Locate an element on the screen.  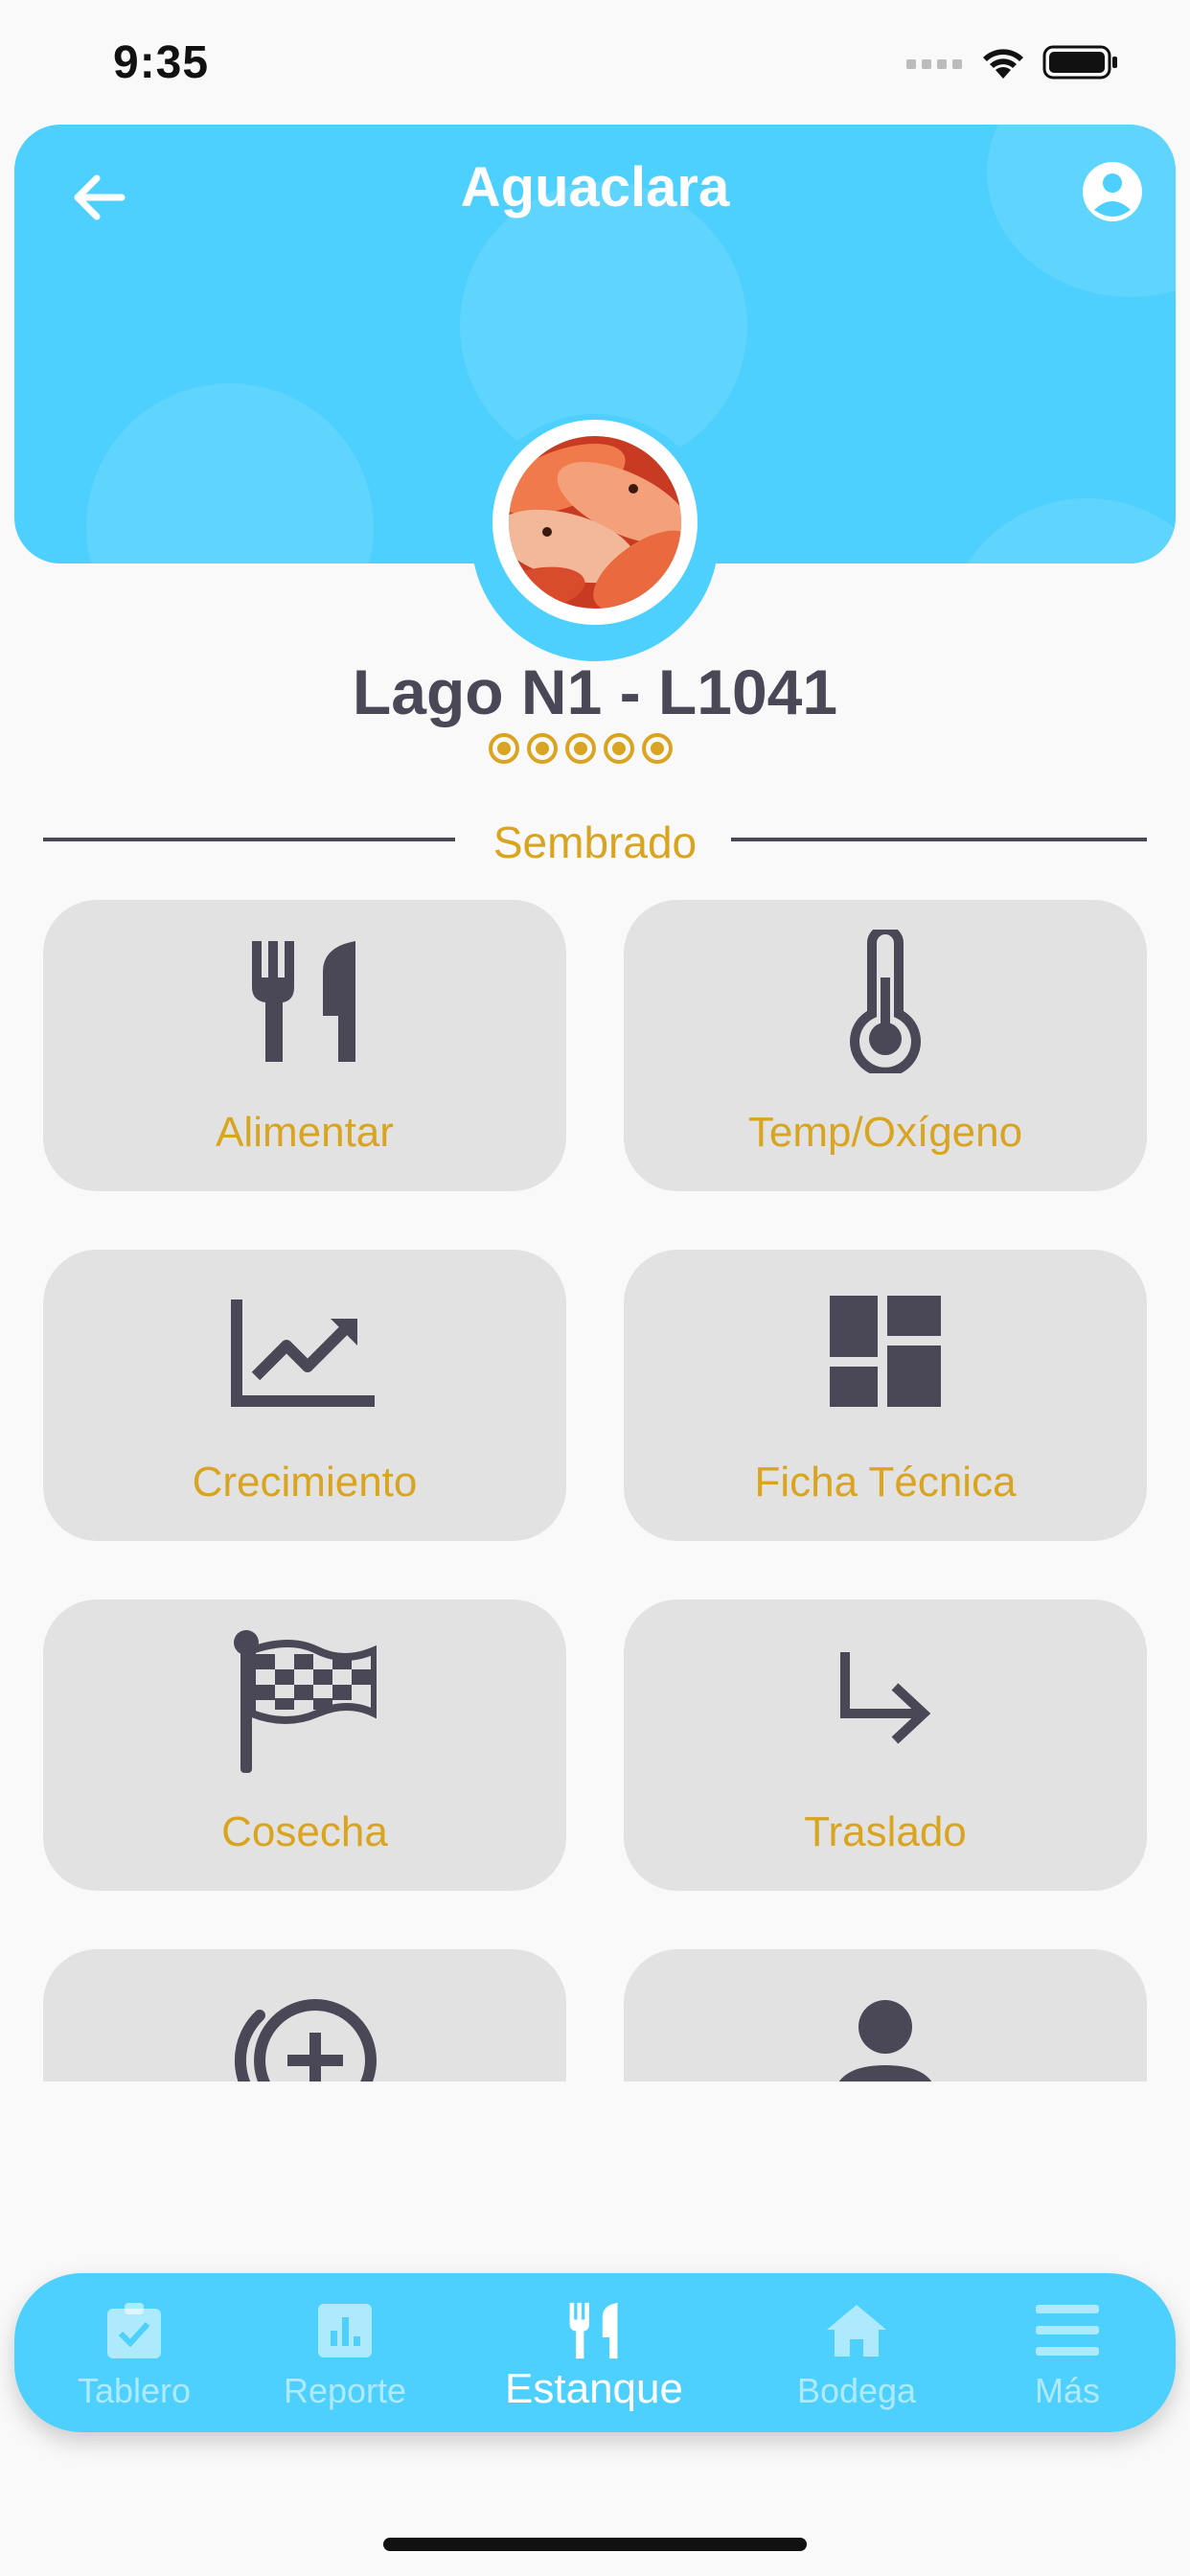
wifi-icon is located at coordinates (1003, 64).